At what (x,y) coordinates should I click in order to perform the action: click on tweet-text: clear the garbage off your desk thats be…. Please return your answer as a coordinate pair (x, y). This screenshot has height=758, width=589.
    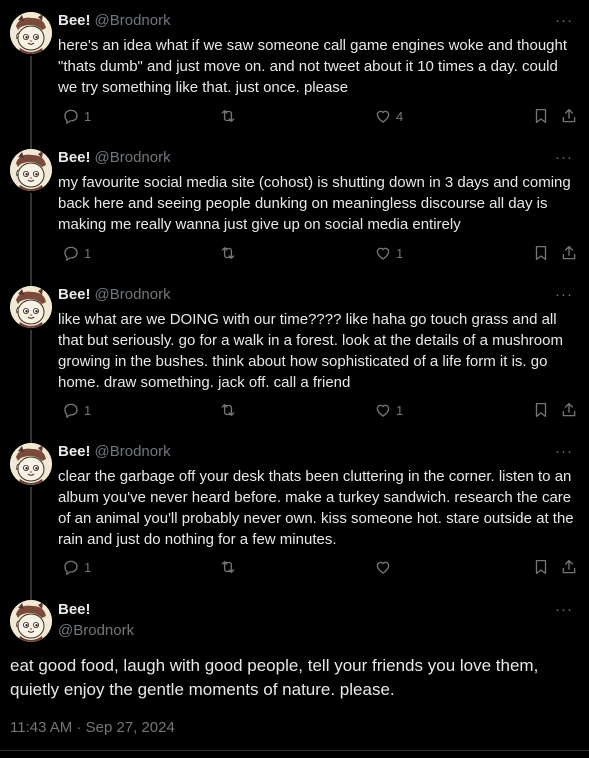
    Looking at the image, I should click on (316, 508).